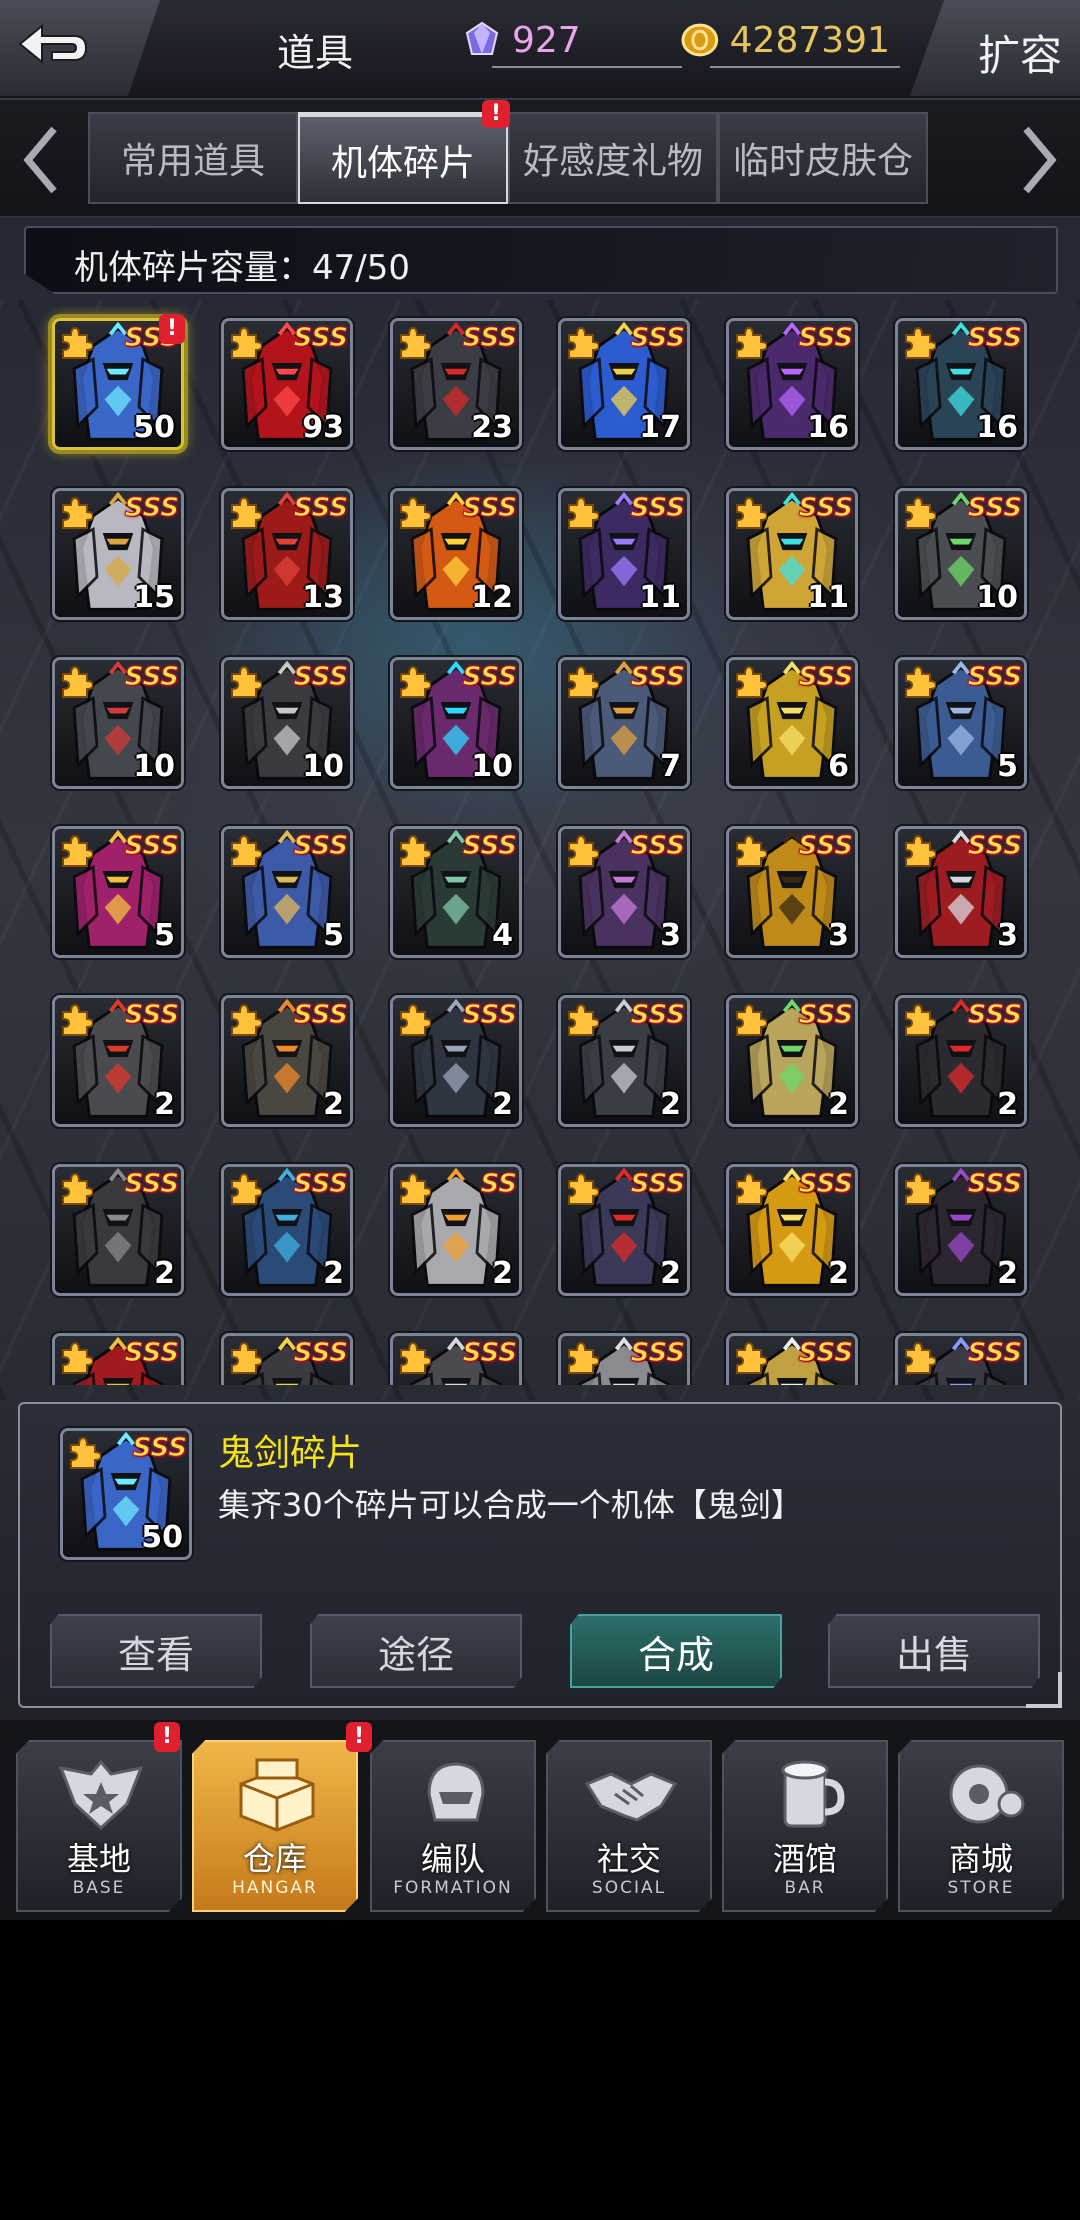 This screenshot has width=1080, height=2220. I want to click on nav-formation: 编队 FORMATION, so click(453, 1826).